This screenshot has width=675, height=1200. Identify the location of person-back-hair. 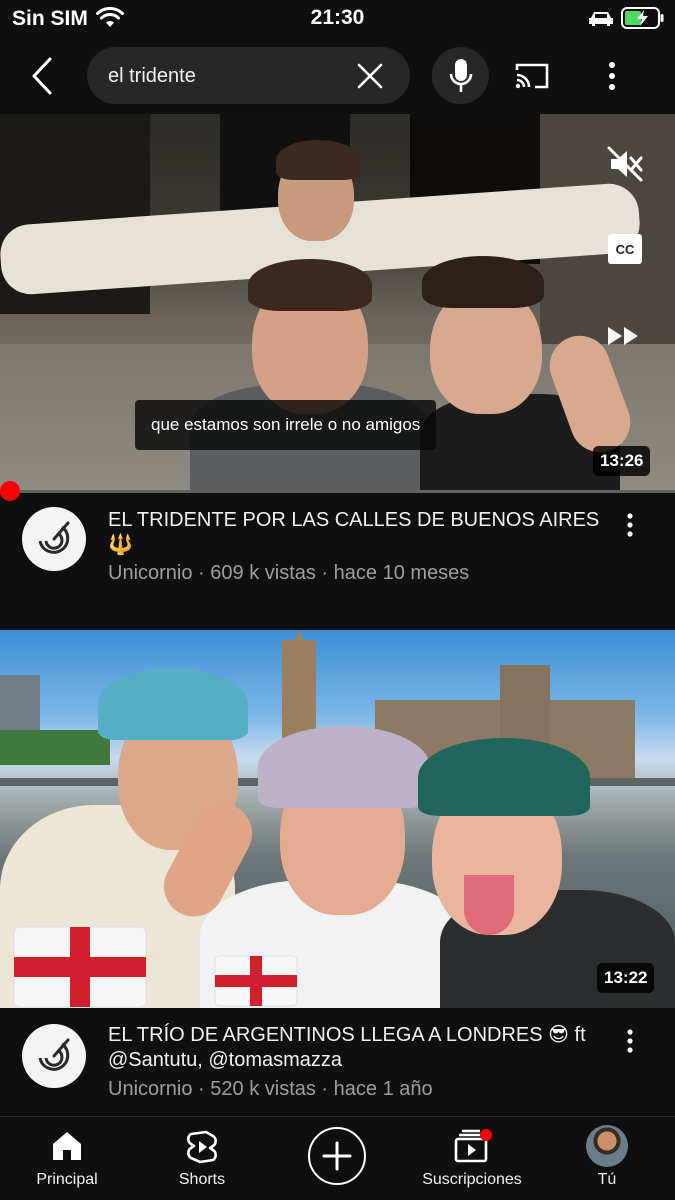
(318, 160).